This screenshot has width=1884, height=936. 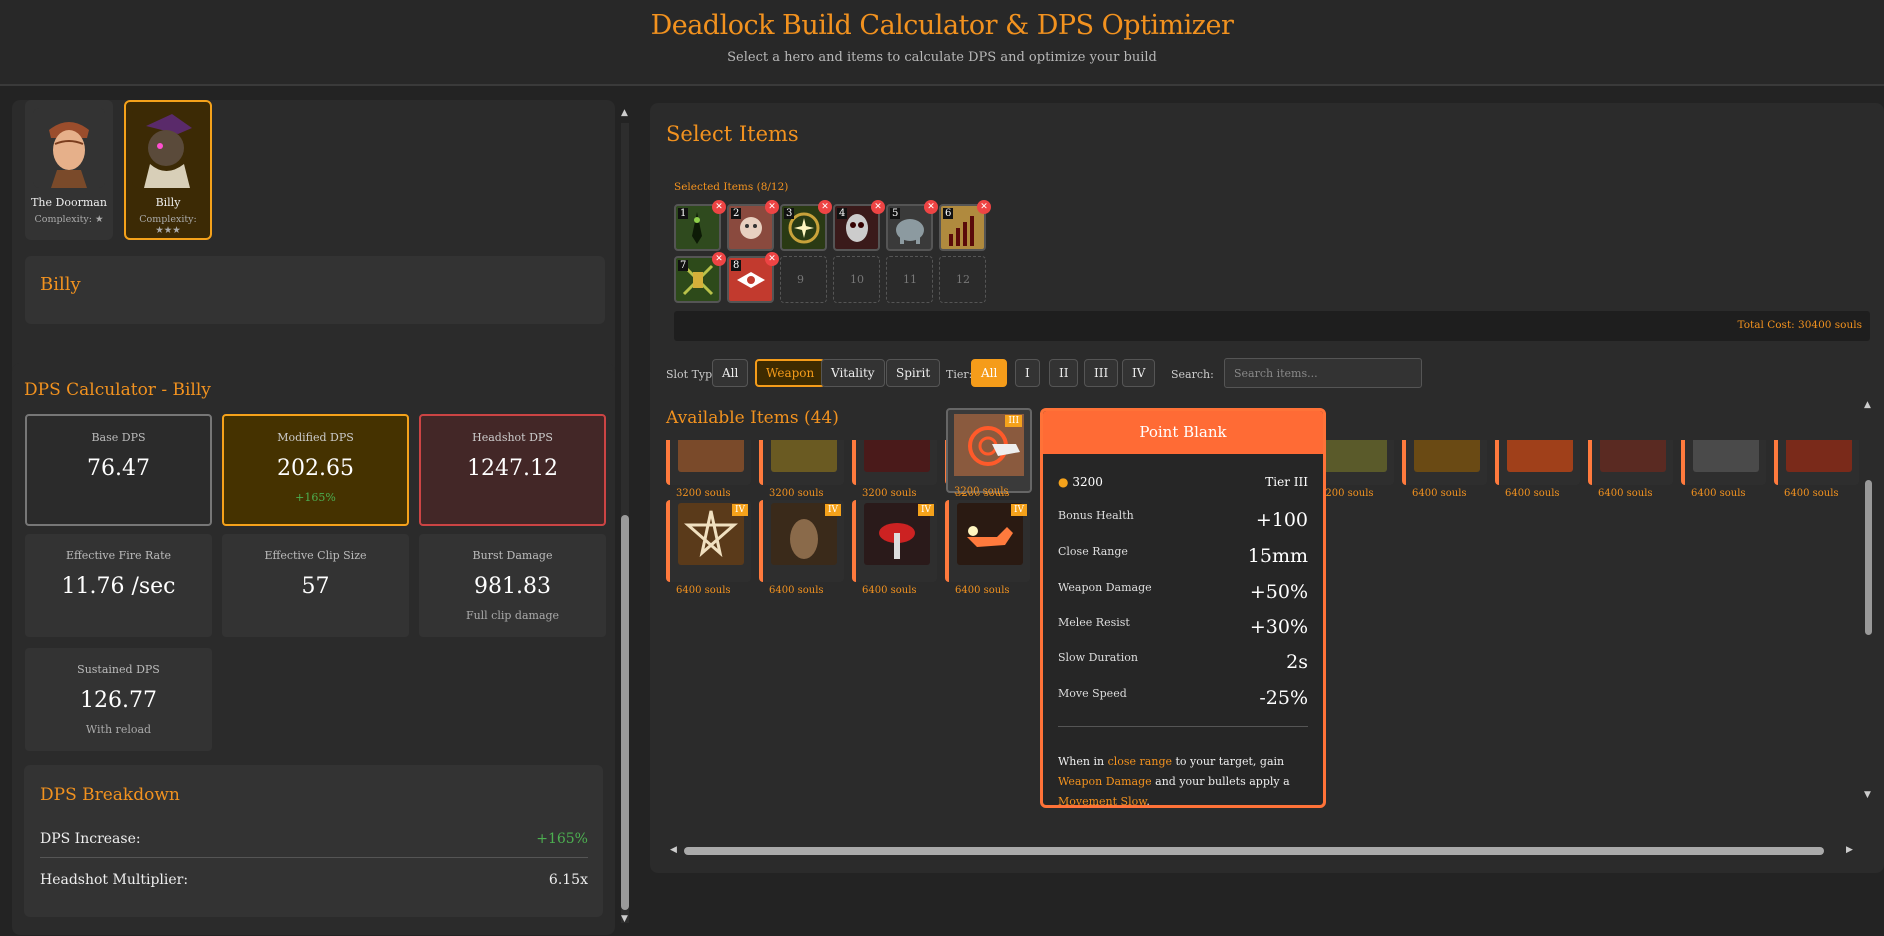 I want to click on selected-slot: 6 ✕, so click(x=965, y=225).